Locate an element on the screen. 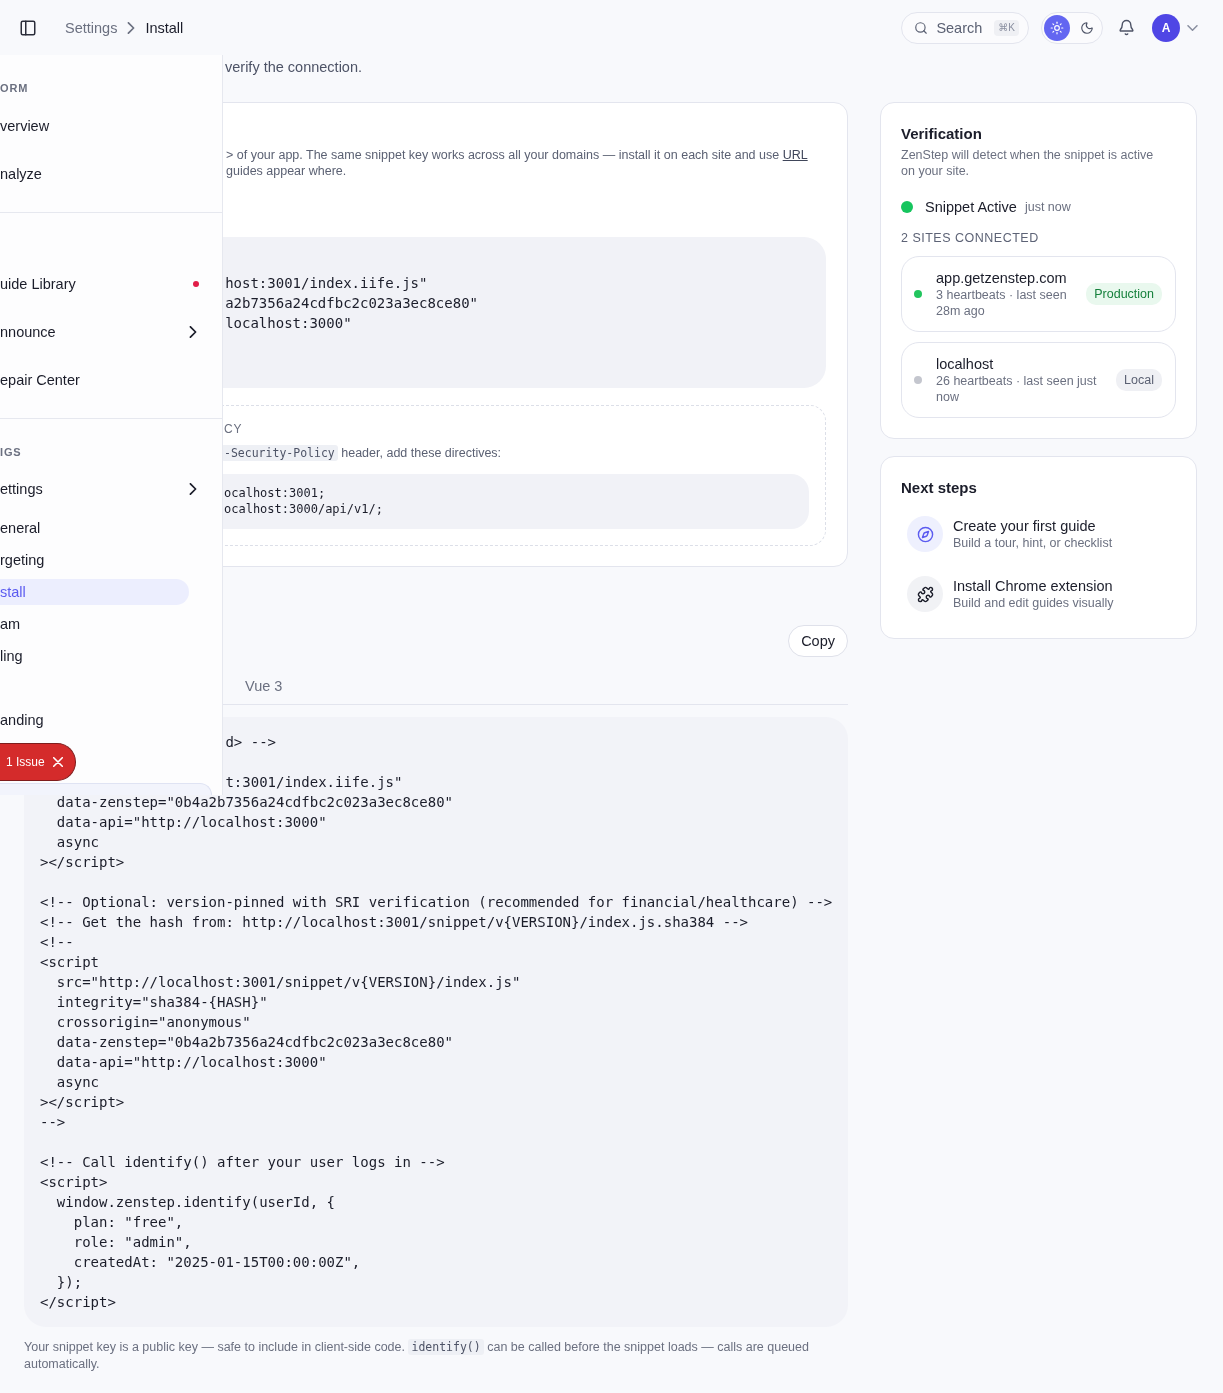 The height and width of the screenshot is (1393, 1223). status-time: just now is located at coordinates (1047, 207).